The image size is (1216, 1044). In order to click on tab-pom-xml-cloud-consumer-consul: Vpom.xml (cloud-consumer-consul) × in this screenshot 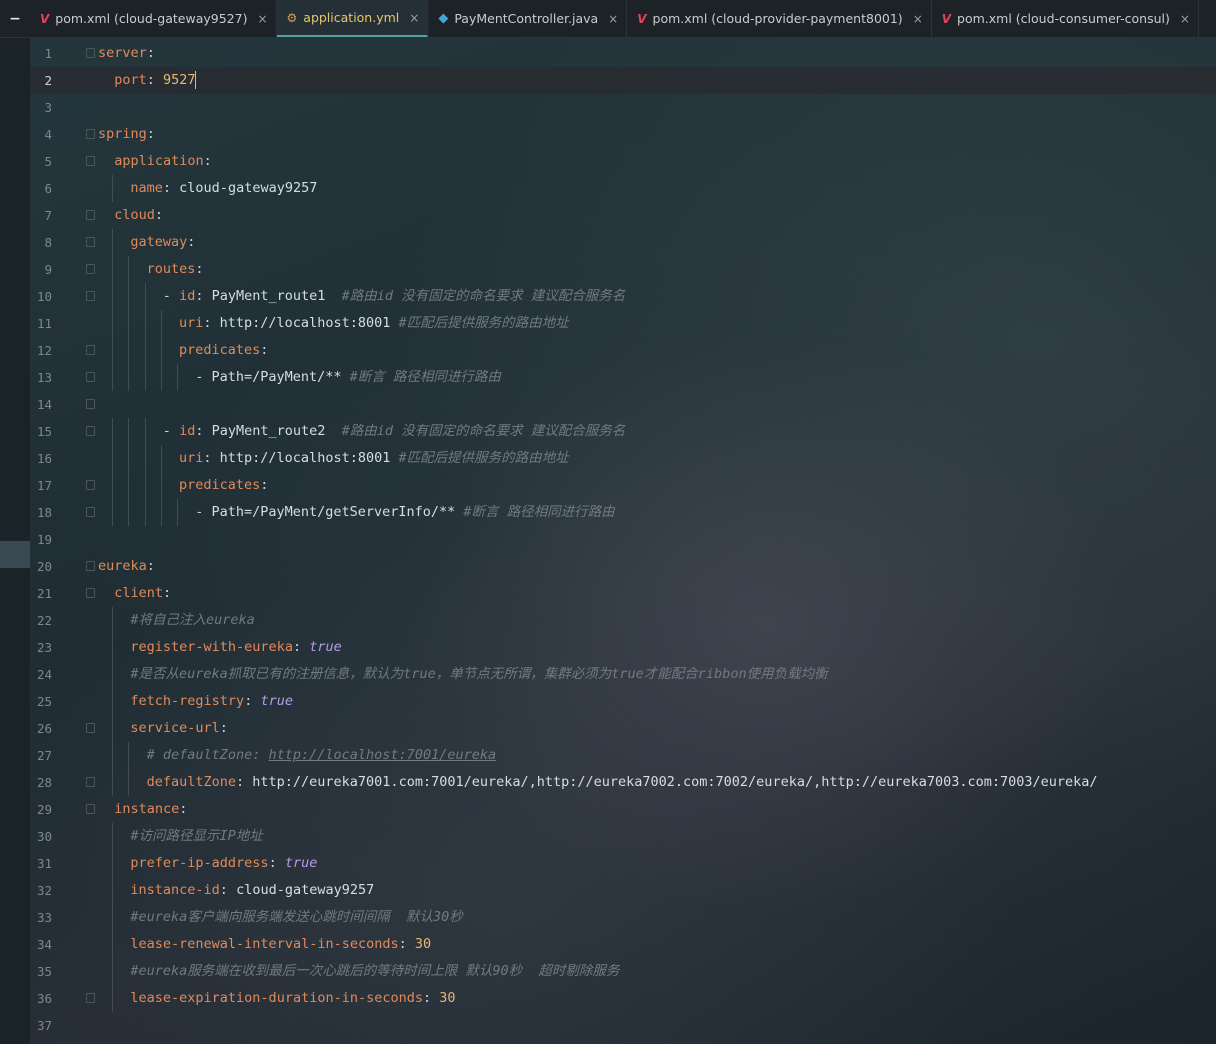, I will do `click(1065, 18)`.